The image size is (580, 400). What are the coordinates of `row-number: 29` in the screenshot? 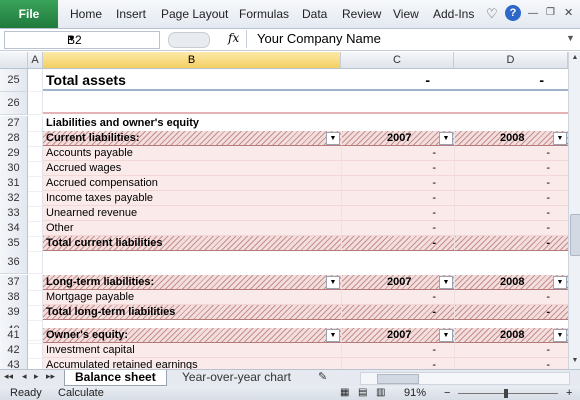 It's located at (14, 154).